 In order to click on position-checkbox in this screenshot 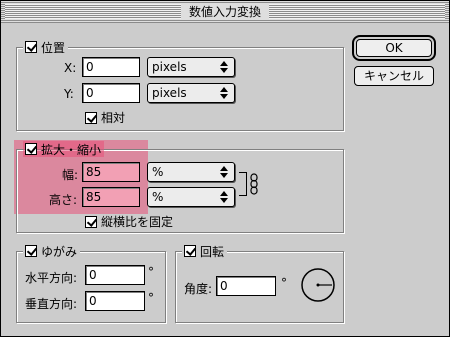, I will do `click(31, 47)`.